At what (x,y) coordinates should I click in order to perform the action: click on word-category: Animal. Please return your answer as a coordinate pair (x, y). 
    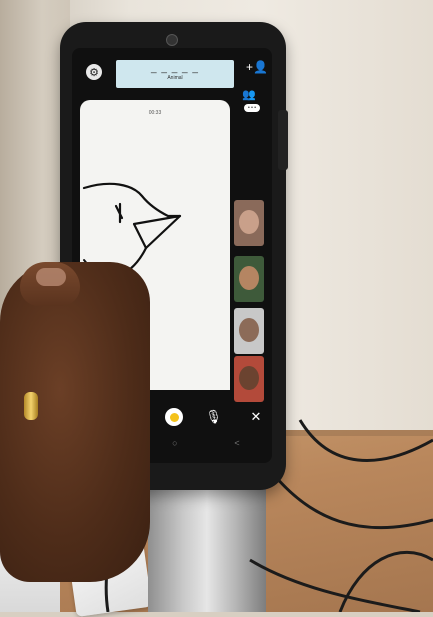
    Looking at the image, I should click on (175, 78).